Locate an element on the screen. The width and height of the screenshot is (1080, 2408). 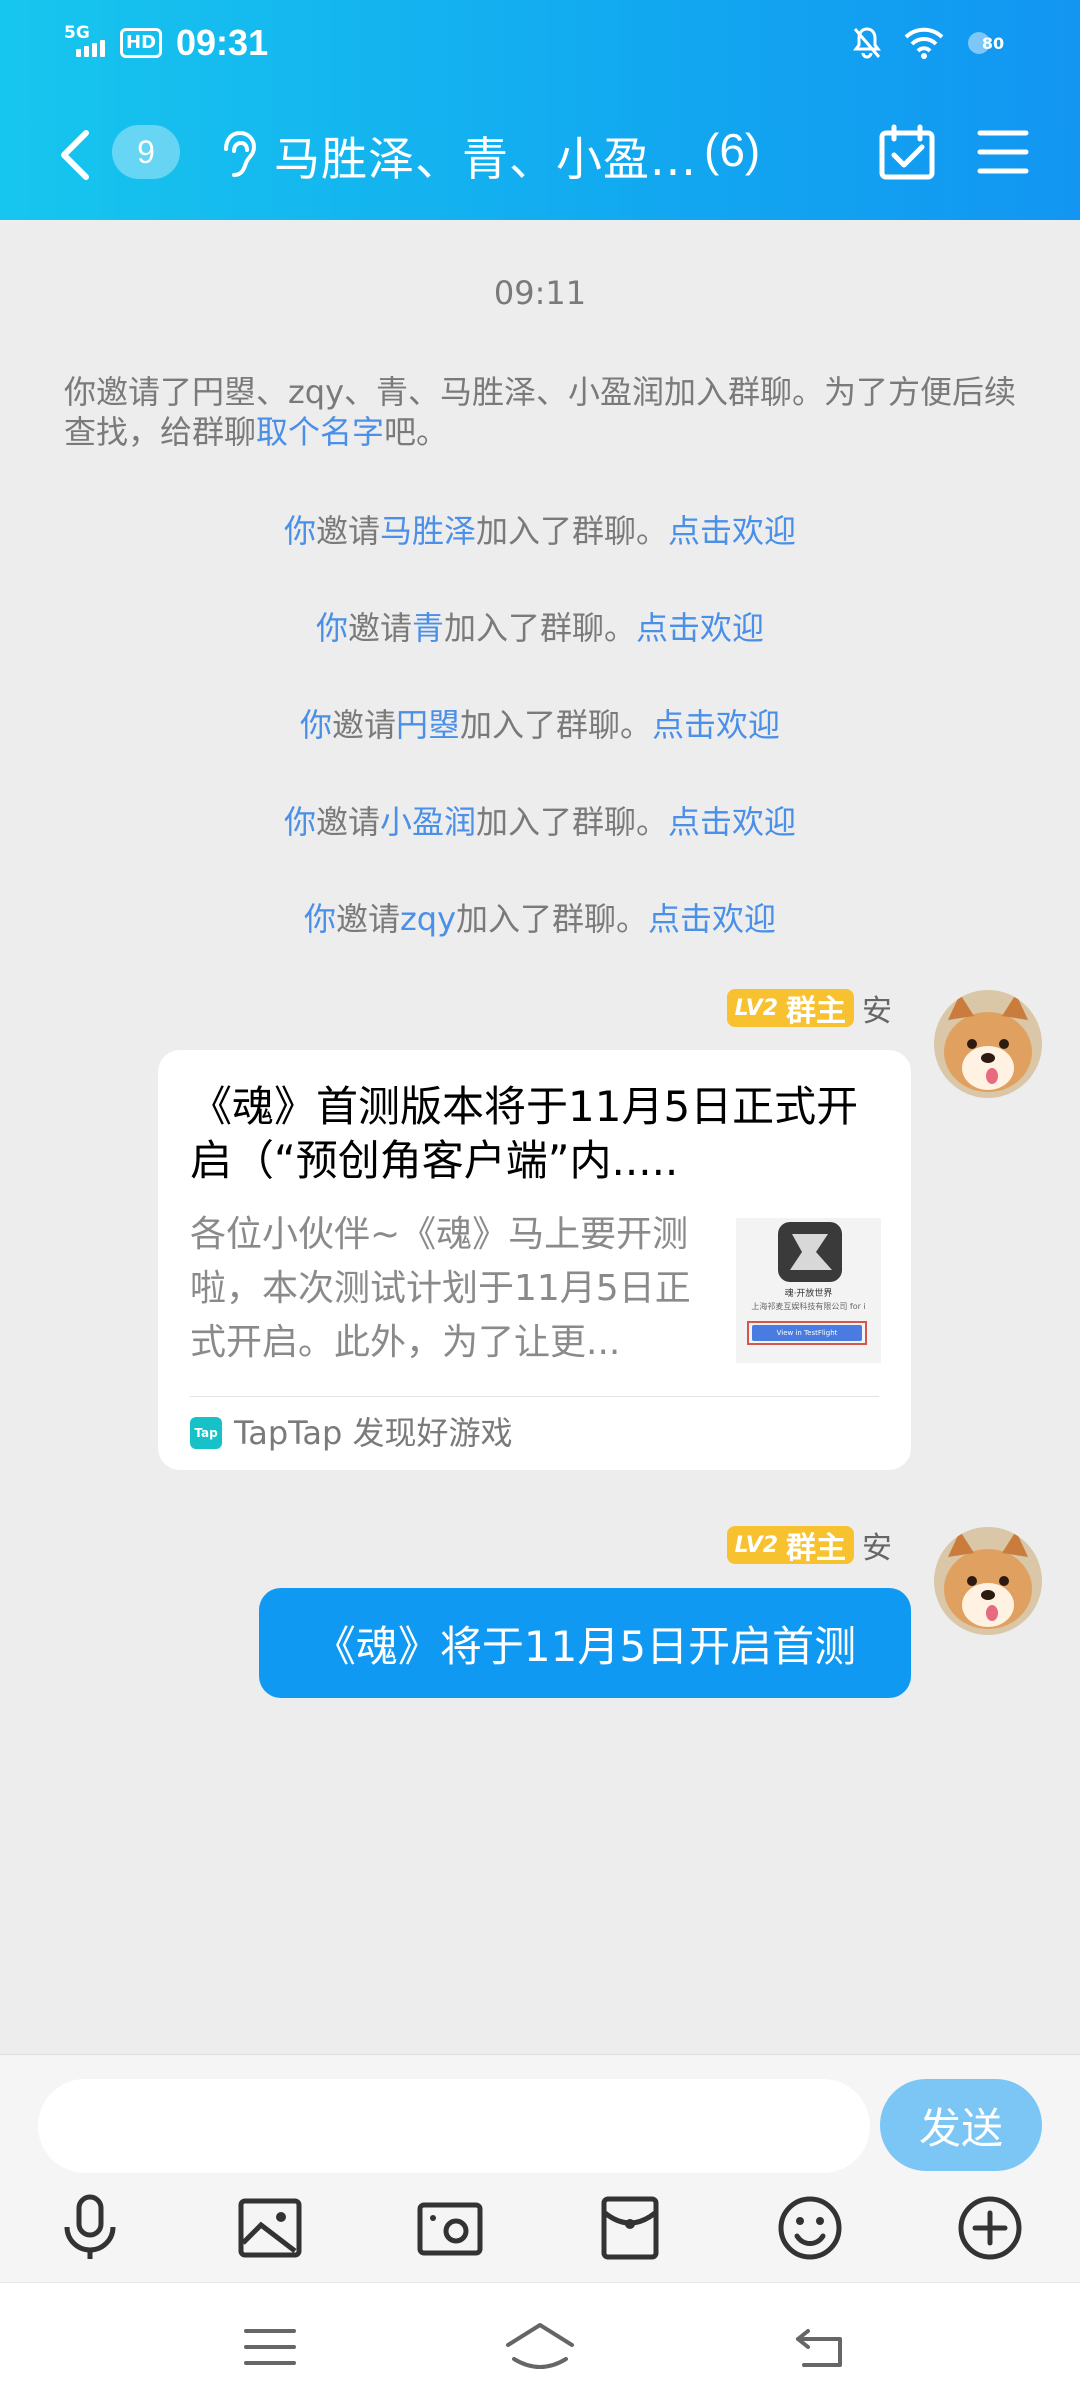
toolbar is located at coordinates (540, 2233).